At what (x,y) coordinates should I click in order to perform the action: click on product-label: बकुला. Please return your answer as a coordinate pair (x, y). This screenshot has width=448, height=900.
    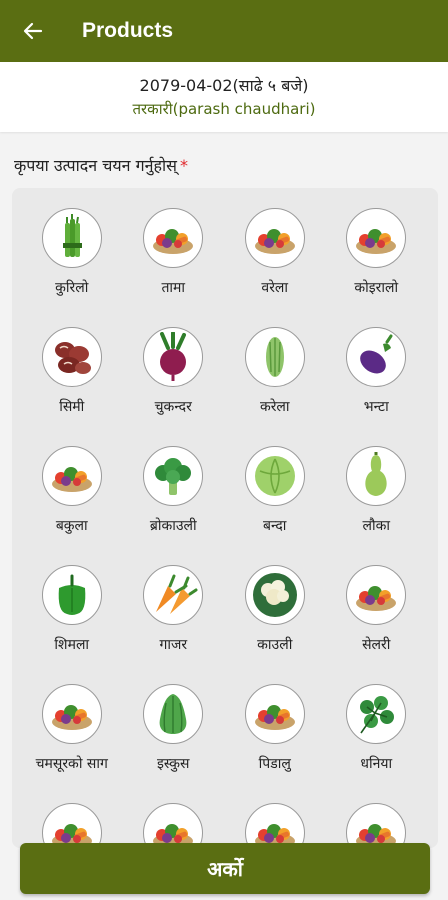
    Looking at the image, I should click on (71, 526).